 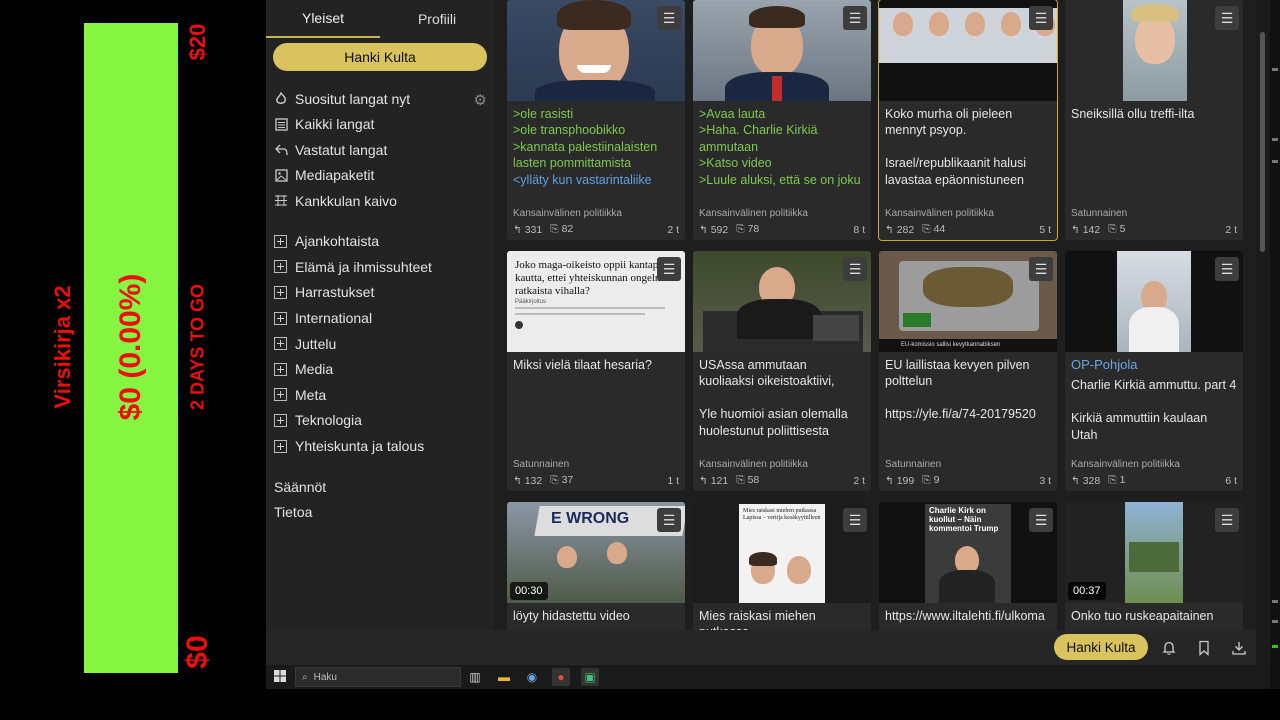 I want to click on thread-text: Sneiksillä ollu treffi-ilta, so click(x=1133, y=114).